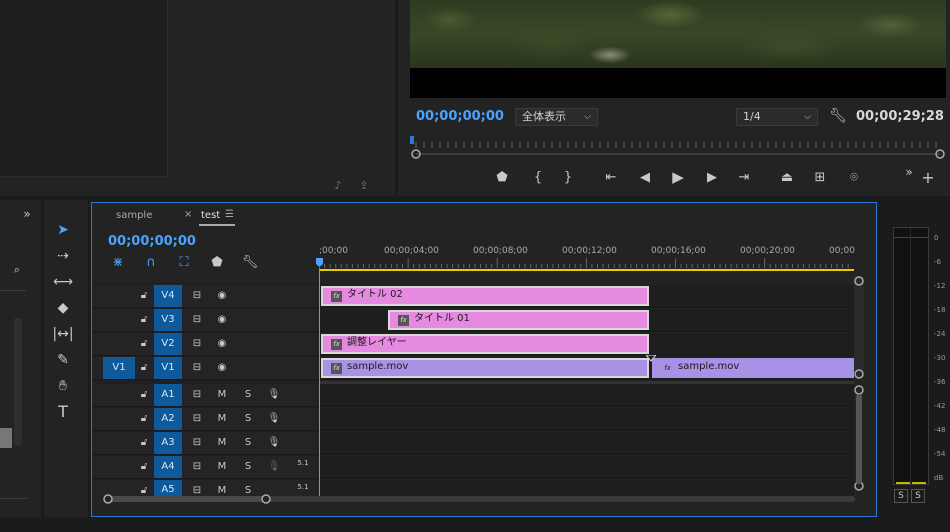 The height and width of the screenshot is (532, 950). Describe the element at coordinates (485, 344) in the screenshot. I see `clip-adjustment-layer: fx 調整レイヤー` at that location.